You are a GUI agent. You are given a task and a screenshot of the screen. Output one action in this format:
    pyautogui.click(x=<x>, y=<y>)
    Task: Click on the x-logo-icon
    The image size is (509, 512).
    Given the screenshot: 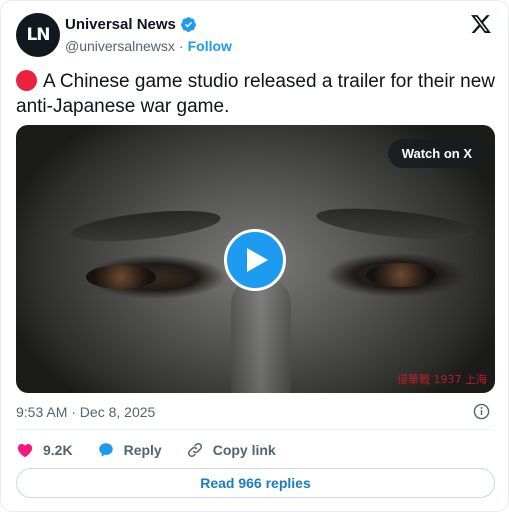 What is the action you would take?
    pyautogui.click(x=481, y=24)
    